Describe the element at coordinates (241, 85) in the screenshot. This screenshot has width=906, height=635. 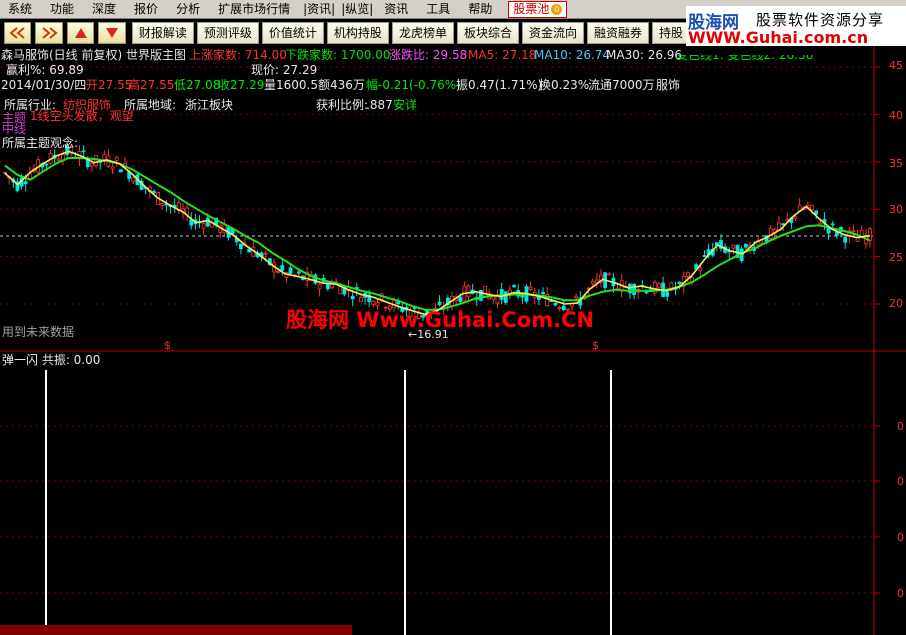
I see `quote-close: 收27.29` at that location.